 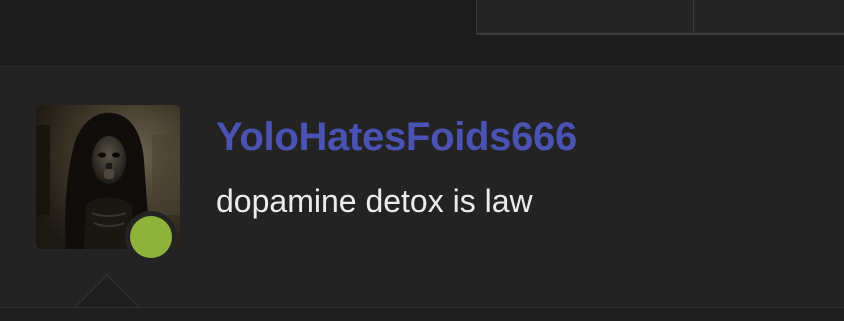 I want to click on online-dot-icon, so click(x=151, y=237).